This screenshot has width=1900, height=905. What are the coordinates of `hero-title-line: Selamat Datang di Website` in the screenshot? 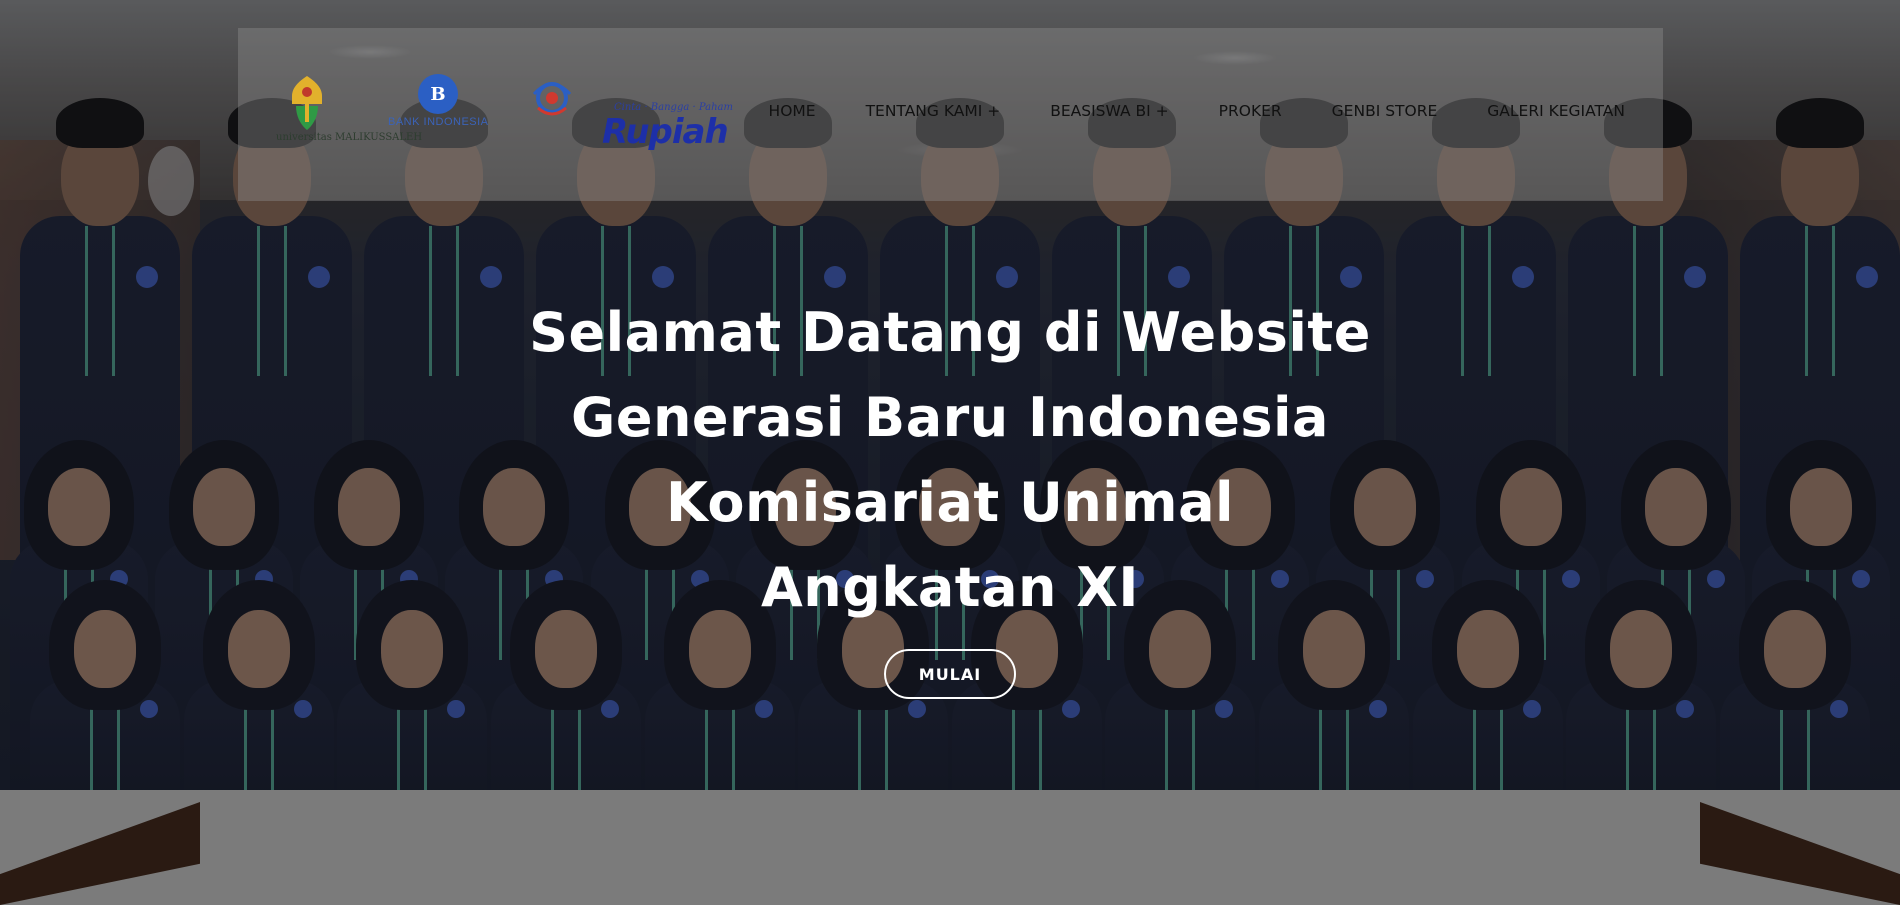 It's located at (950, 332).